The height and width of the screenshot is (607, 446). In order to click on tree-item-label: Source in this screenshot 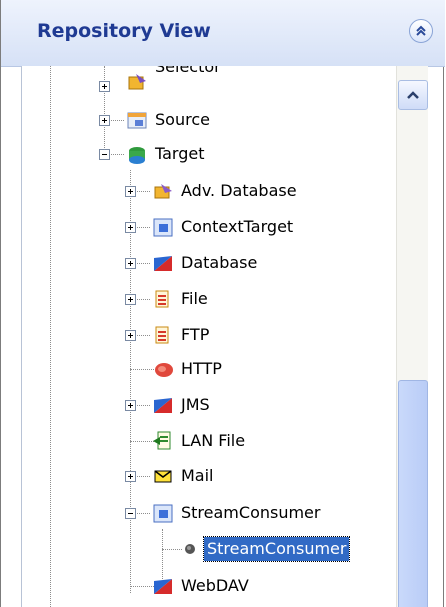, I will do `click(182, 119)`.